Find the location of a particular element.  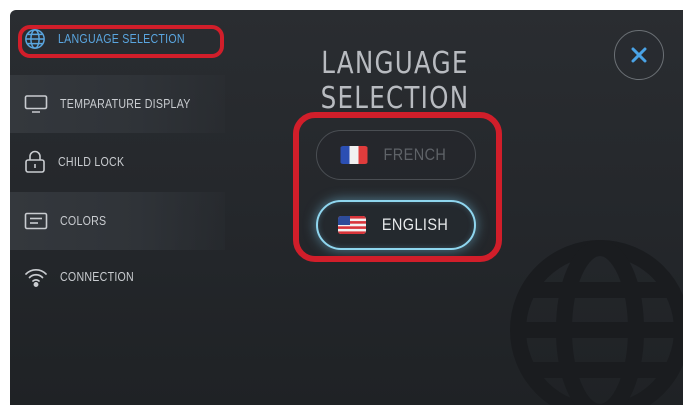

sidebar-item-temparature-display: TEMPARATURE DISPLAY is located at coordinates (117, 104).